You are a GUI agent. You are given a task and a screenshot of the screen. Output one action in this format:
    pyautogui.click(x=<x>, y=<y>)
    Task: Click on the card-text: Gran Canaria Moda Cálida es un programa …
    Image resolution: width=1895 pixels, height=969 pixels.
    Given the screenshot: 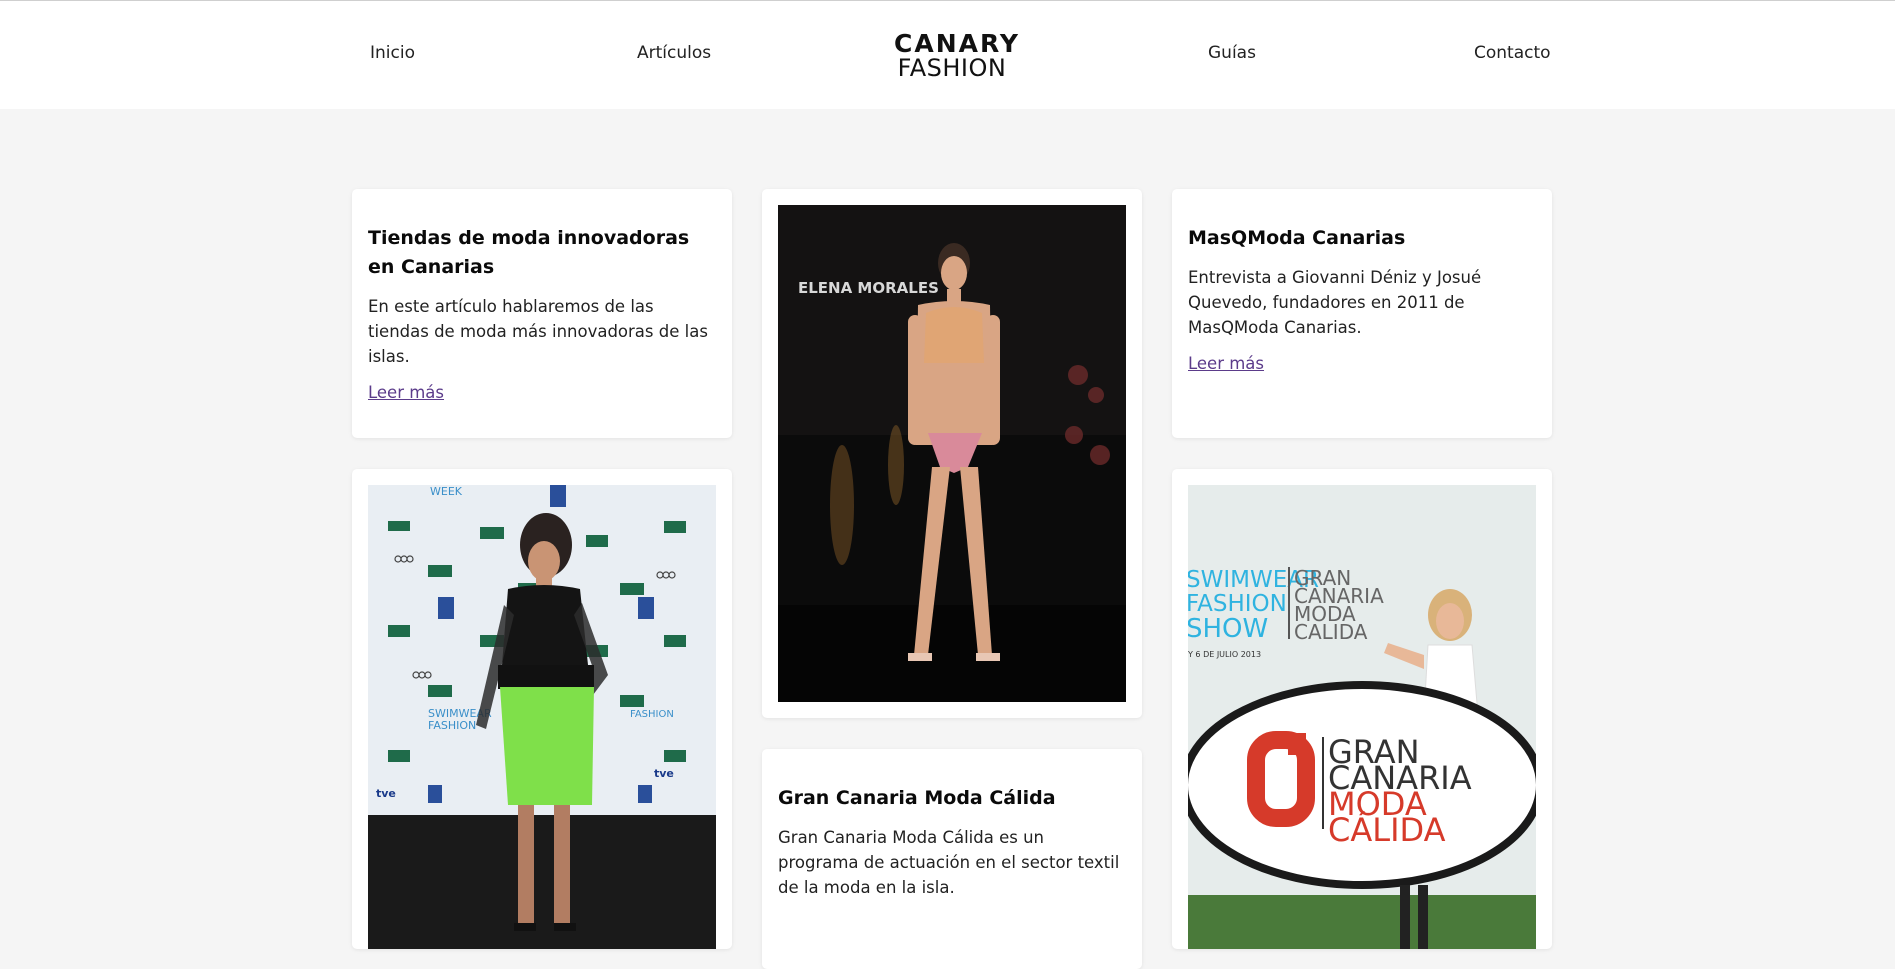 What is the action you would take?
    pyautogui.click(x=949, y=862)
    